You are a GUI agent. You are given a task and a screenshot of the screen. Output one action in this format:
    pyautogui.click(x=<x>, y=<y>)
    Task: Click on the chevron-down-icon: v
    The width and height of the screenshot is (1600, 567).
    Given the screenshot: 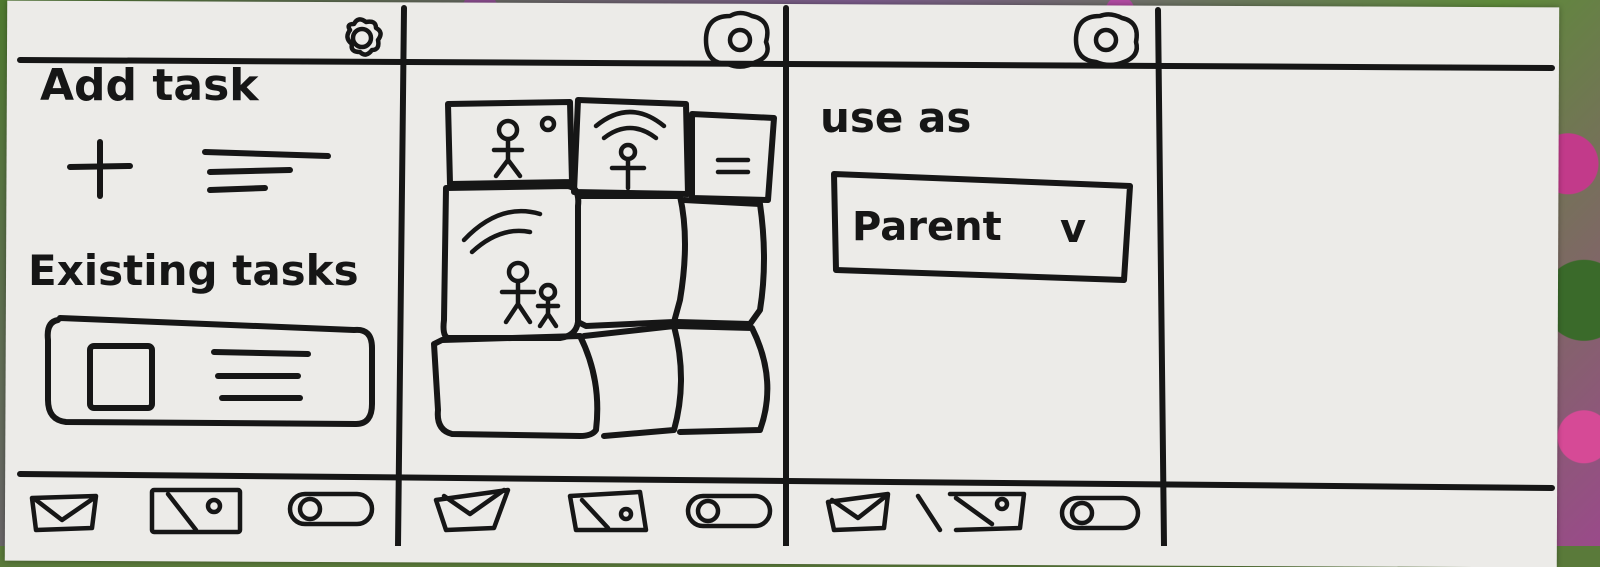 What is the action you would take?
    pyautogui.click(x=1073, y=229)
    